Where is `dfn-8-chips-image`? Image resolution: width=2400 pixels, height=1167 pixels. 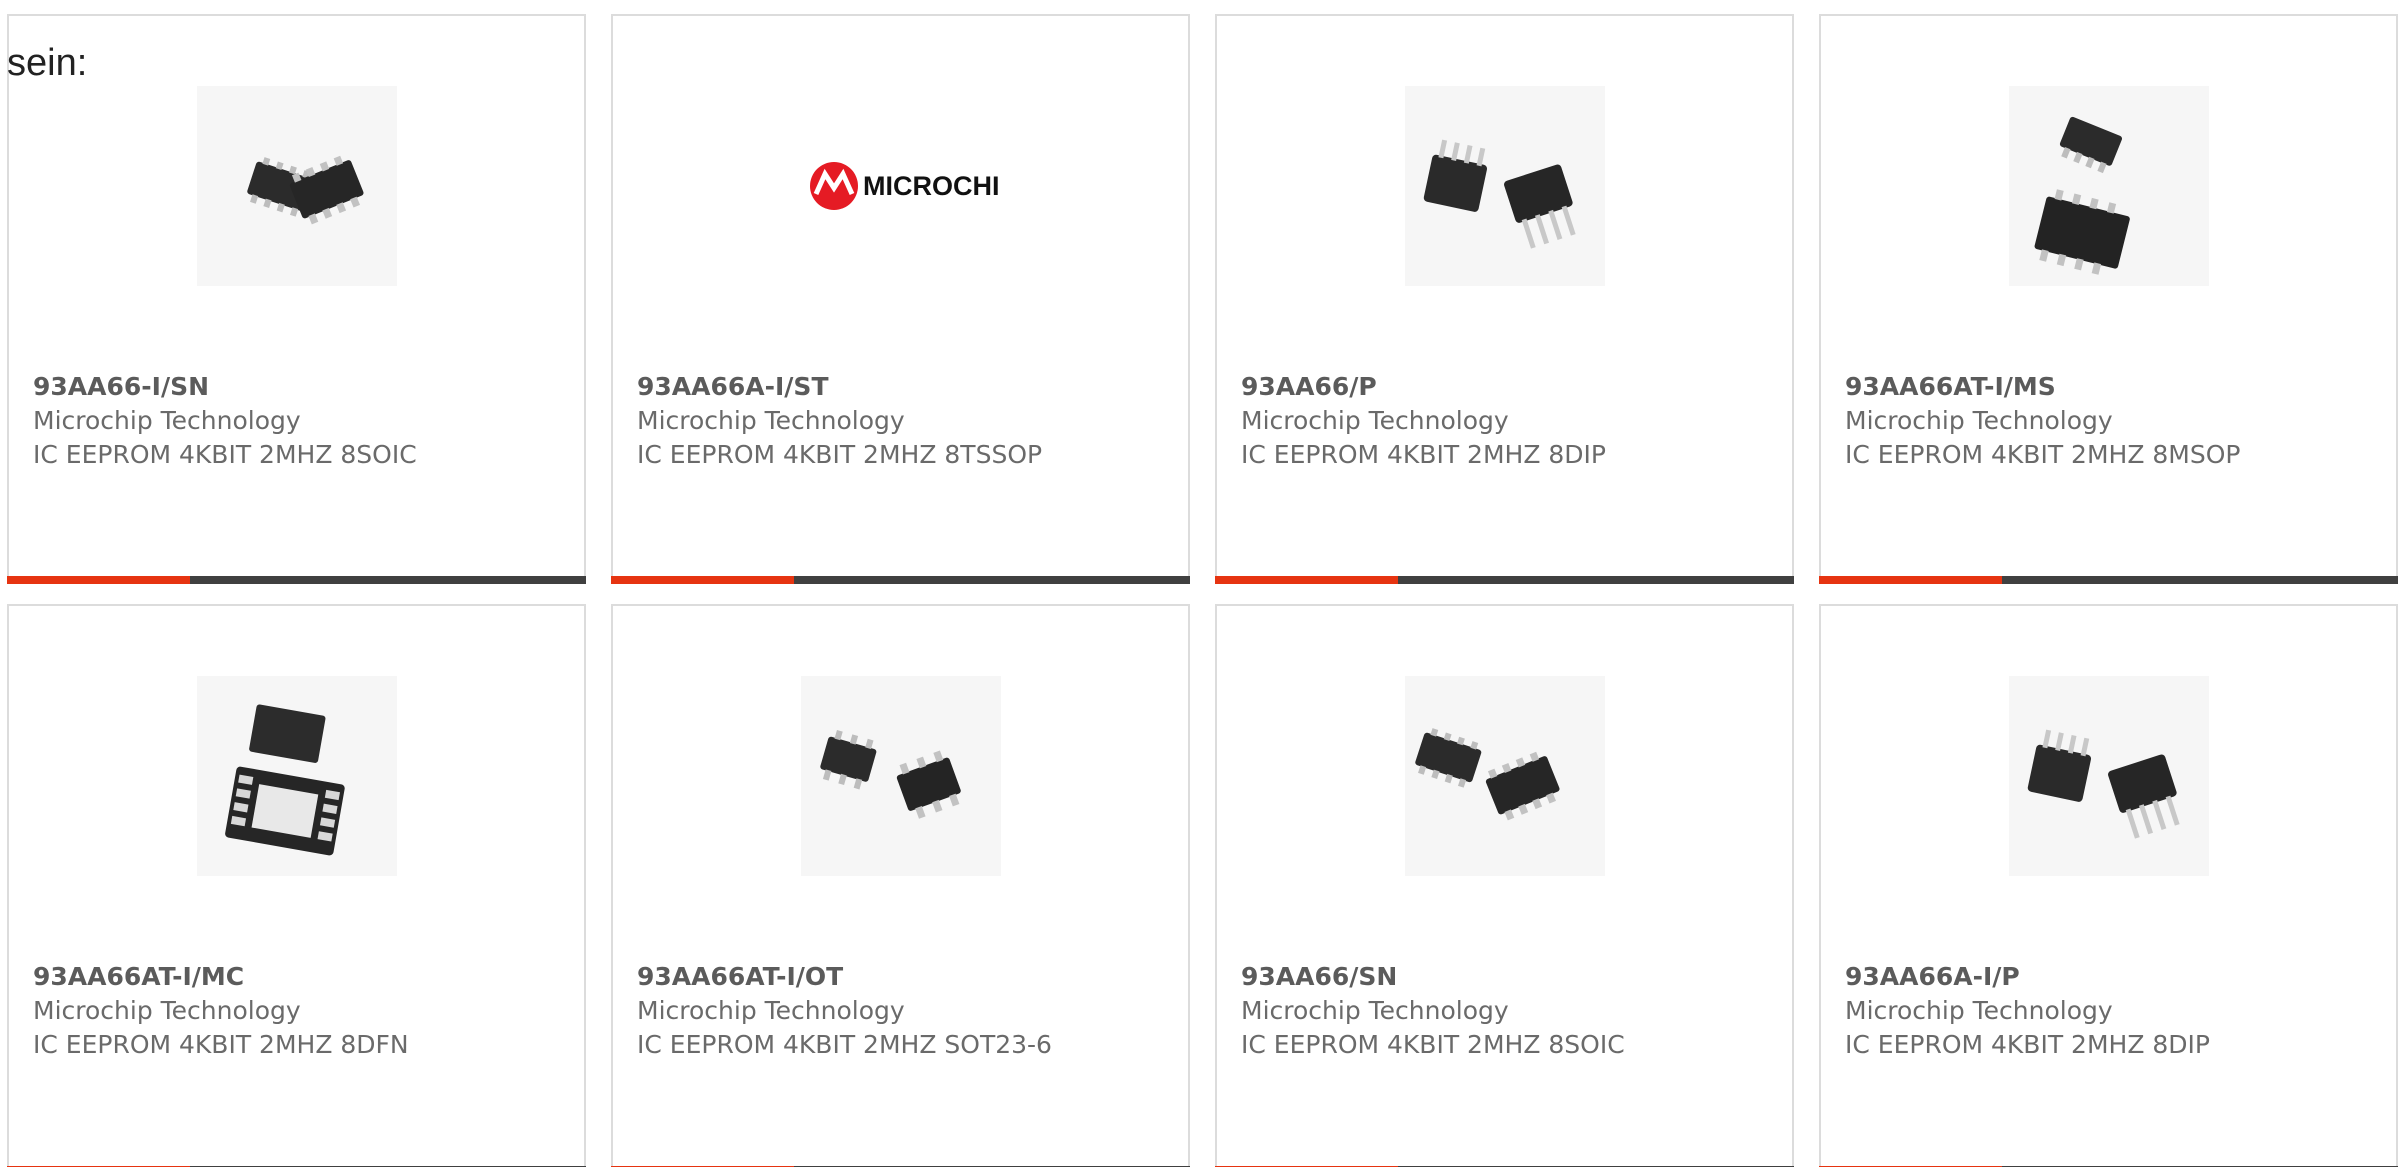 dfn-8-chips-image is located at coordinates (284, 780).